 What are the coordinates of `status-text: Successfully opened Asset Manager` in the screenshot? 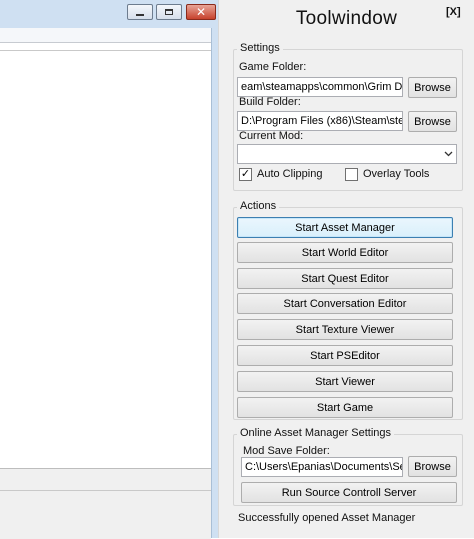 It's located at (327, 518).